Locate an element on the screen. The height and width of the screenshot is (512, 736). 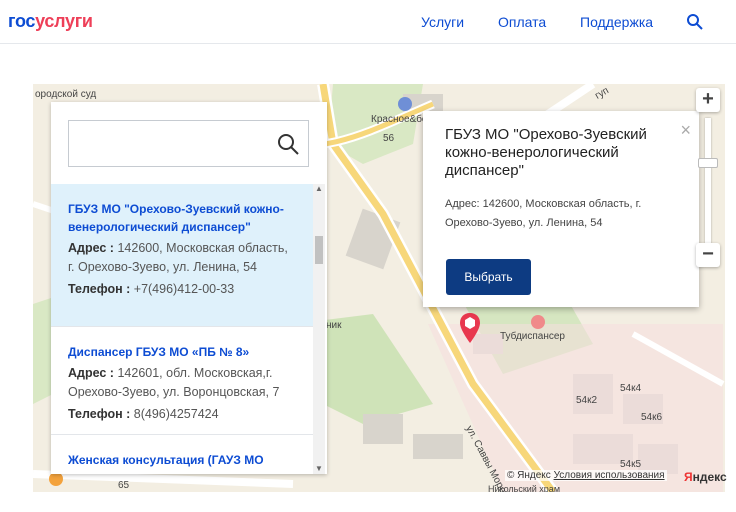
map-label-54k6: 54к6 is located at coordinates (652, 417).